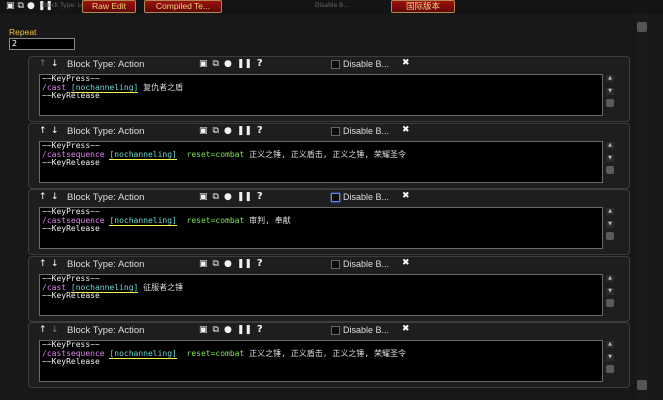 This screenshot has height=400, width=663. Describe the element at coordinates (42, 44) in the screenshot. I see `repeat-input: 2` at that location.